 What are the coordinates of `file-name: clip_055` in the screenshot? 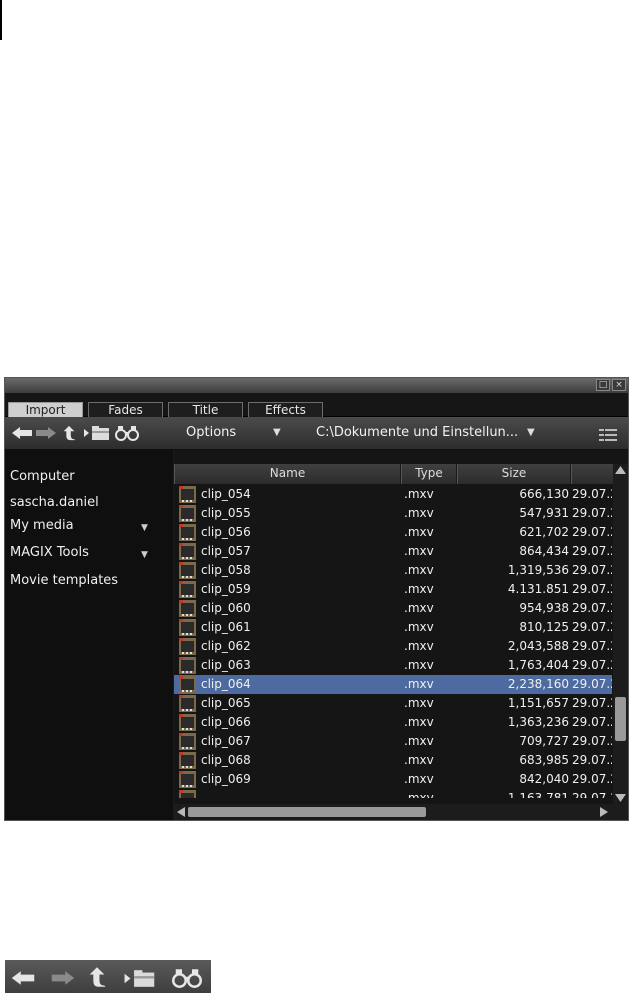 It's located at (226, 513).